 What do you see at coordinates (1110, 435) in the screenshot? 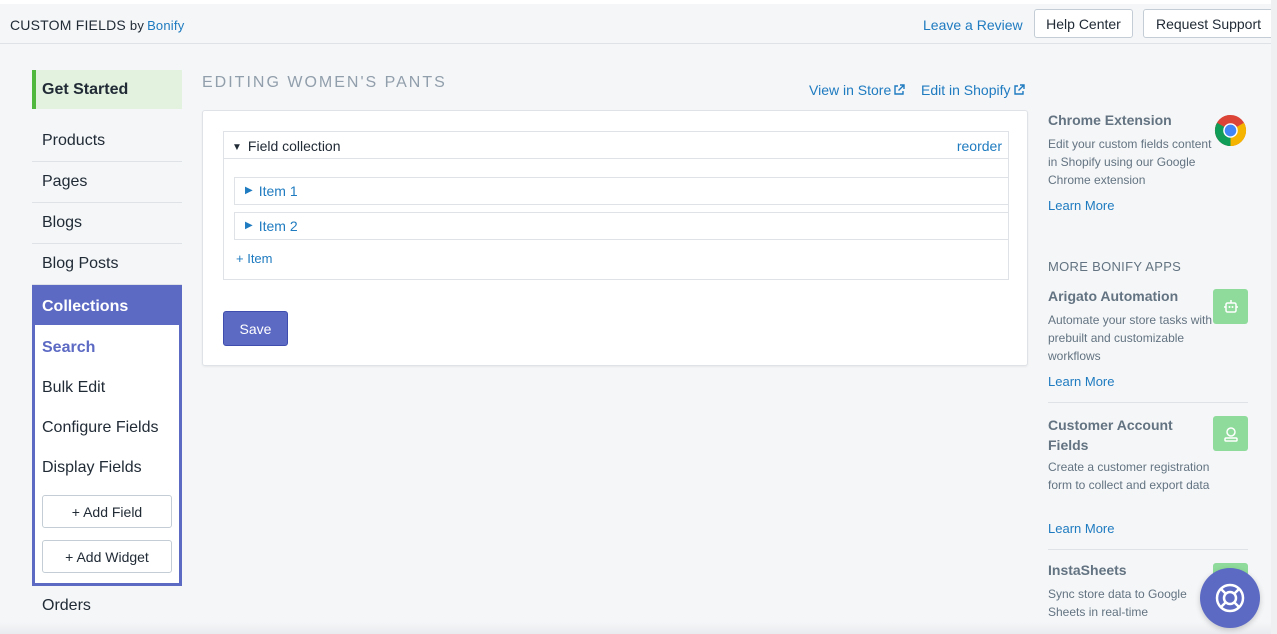
I see `app-title-customer-account-fields: Customer Account Fields` at bounding box center [1110, 435].